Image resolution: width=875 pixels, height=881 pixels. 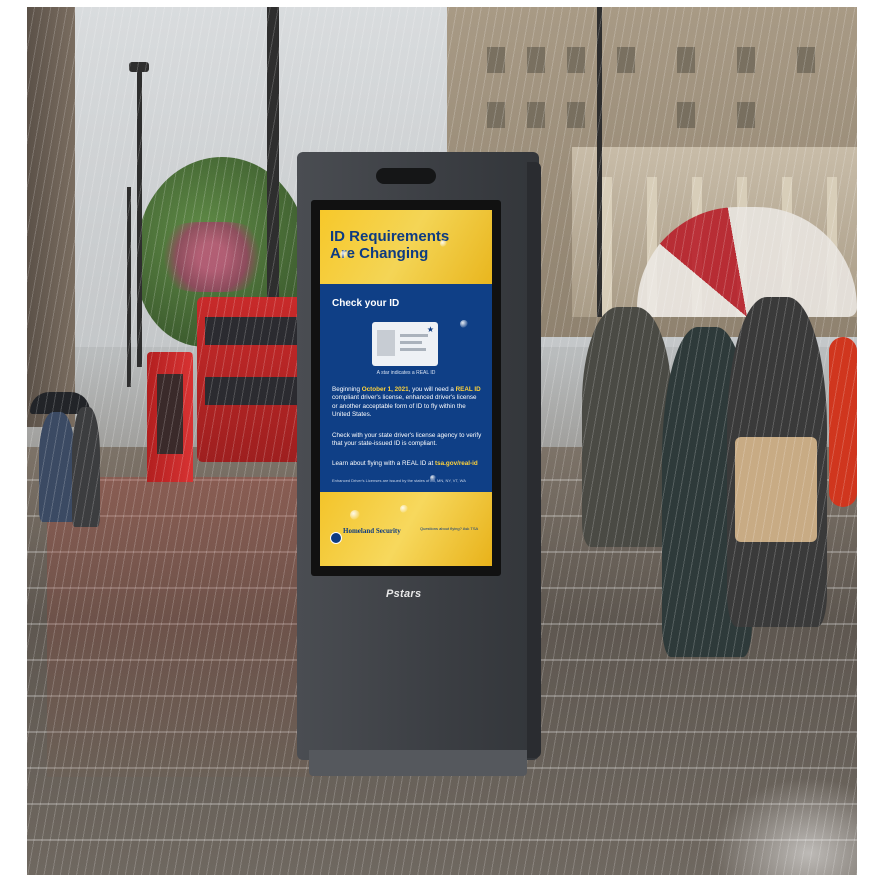 I want to click on screen-title: ID Requirements Are Changing, so click(x=407, y=245).